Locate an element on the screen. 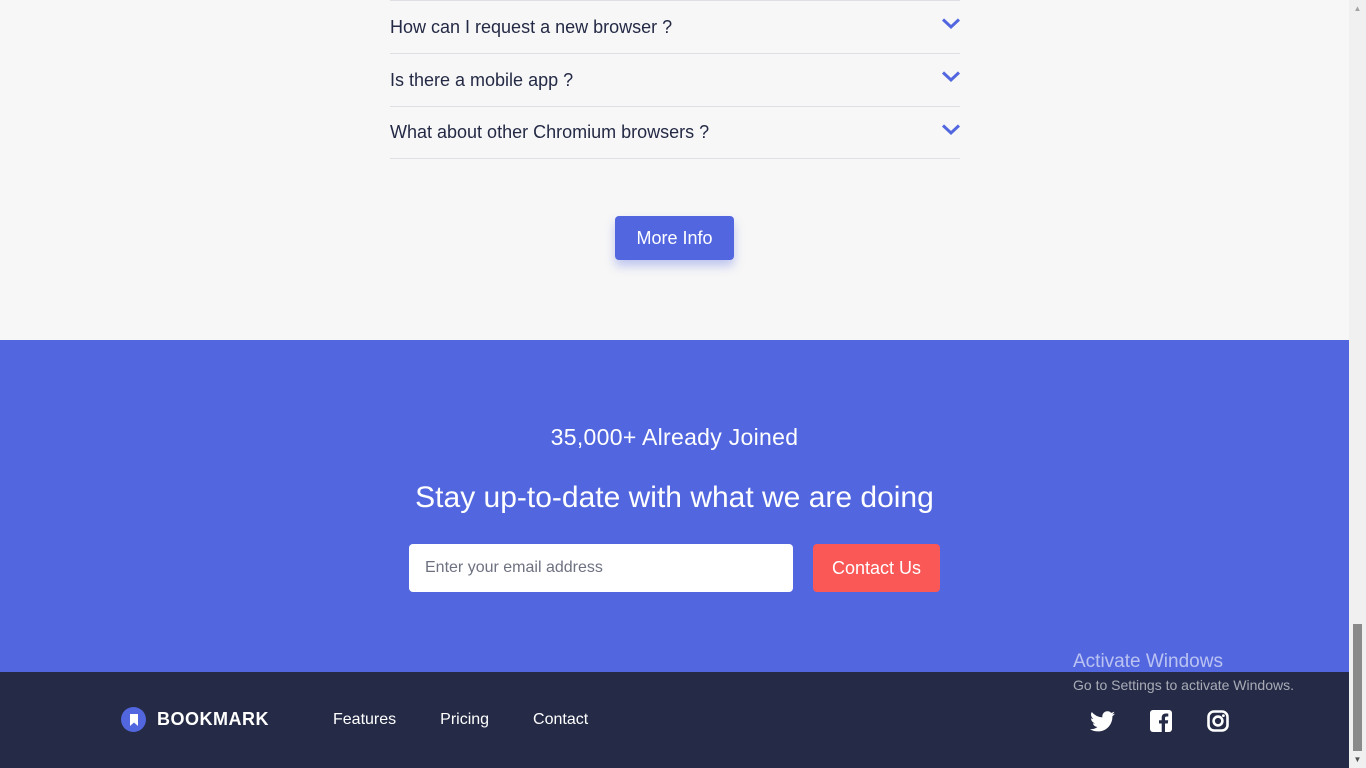 Image resolution: width=1366 pixels, height=768 pixels. contact-us-button: Contact Us is located at coordinates (876, 568).